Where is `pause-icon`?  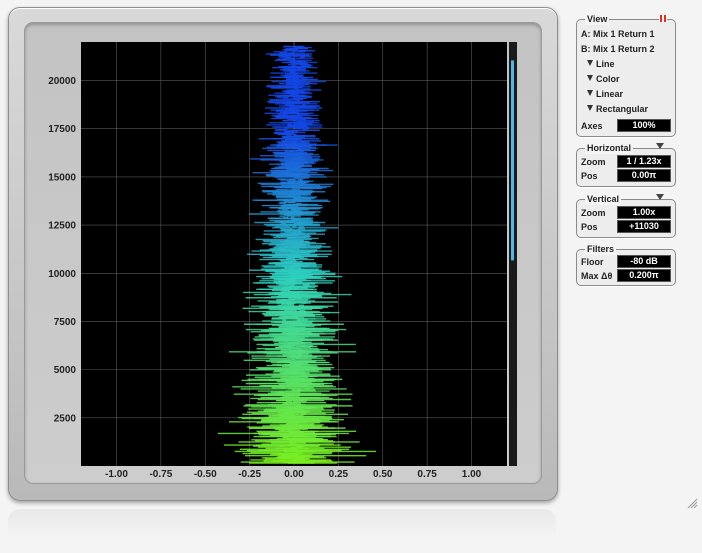
pause-icon is located at coordinates (663, 18).